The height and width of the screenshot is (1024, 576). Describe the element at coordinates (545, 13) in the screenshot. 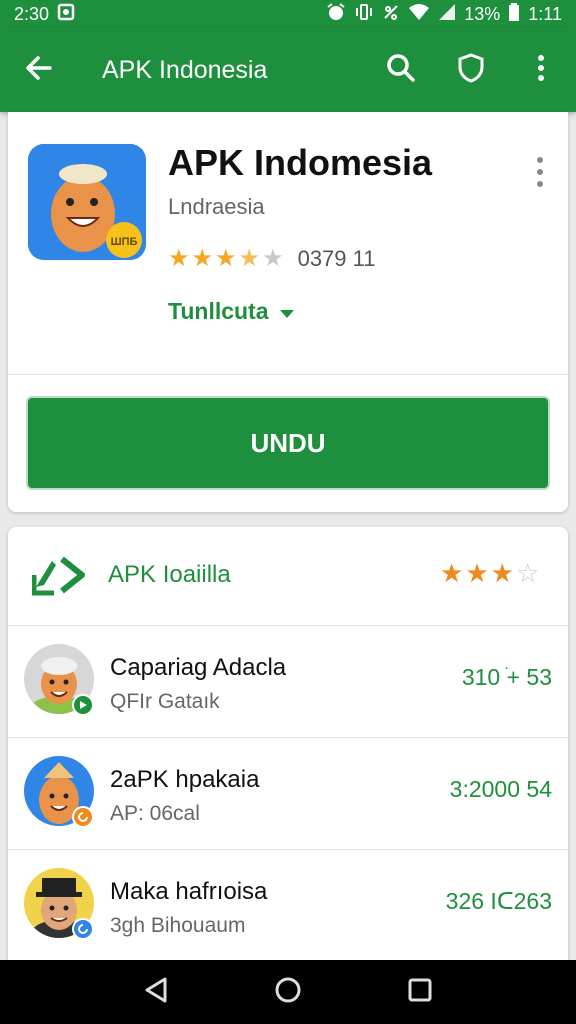

I see `status-clock: 1:11` at that location.